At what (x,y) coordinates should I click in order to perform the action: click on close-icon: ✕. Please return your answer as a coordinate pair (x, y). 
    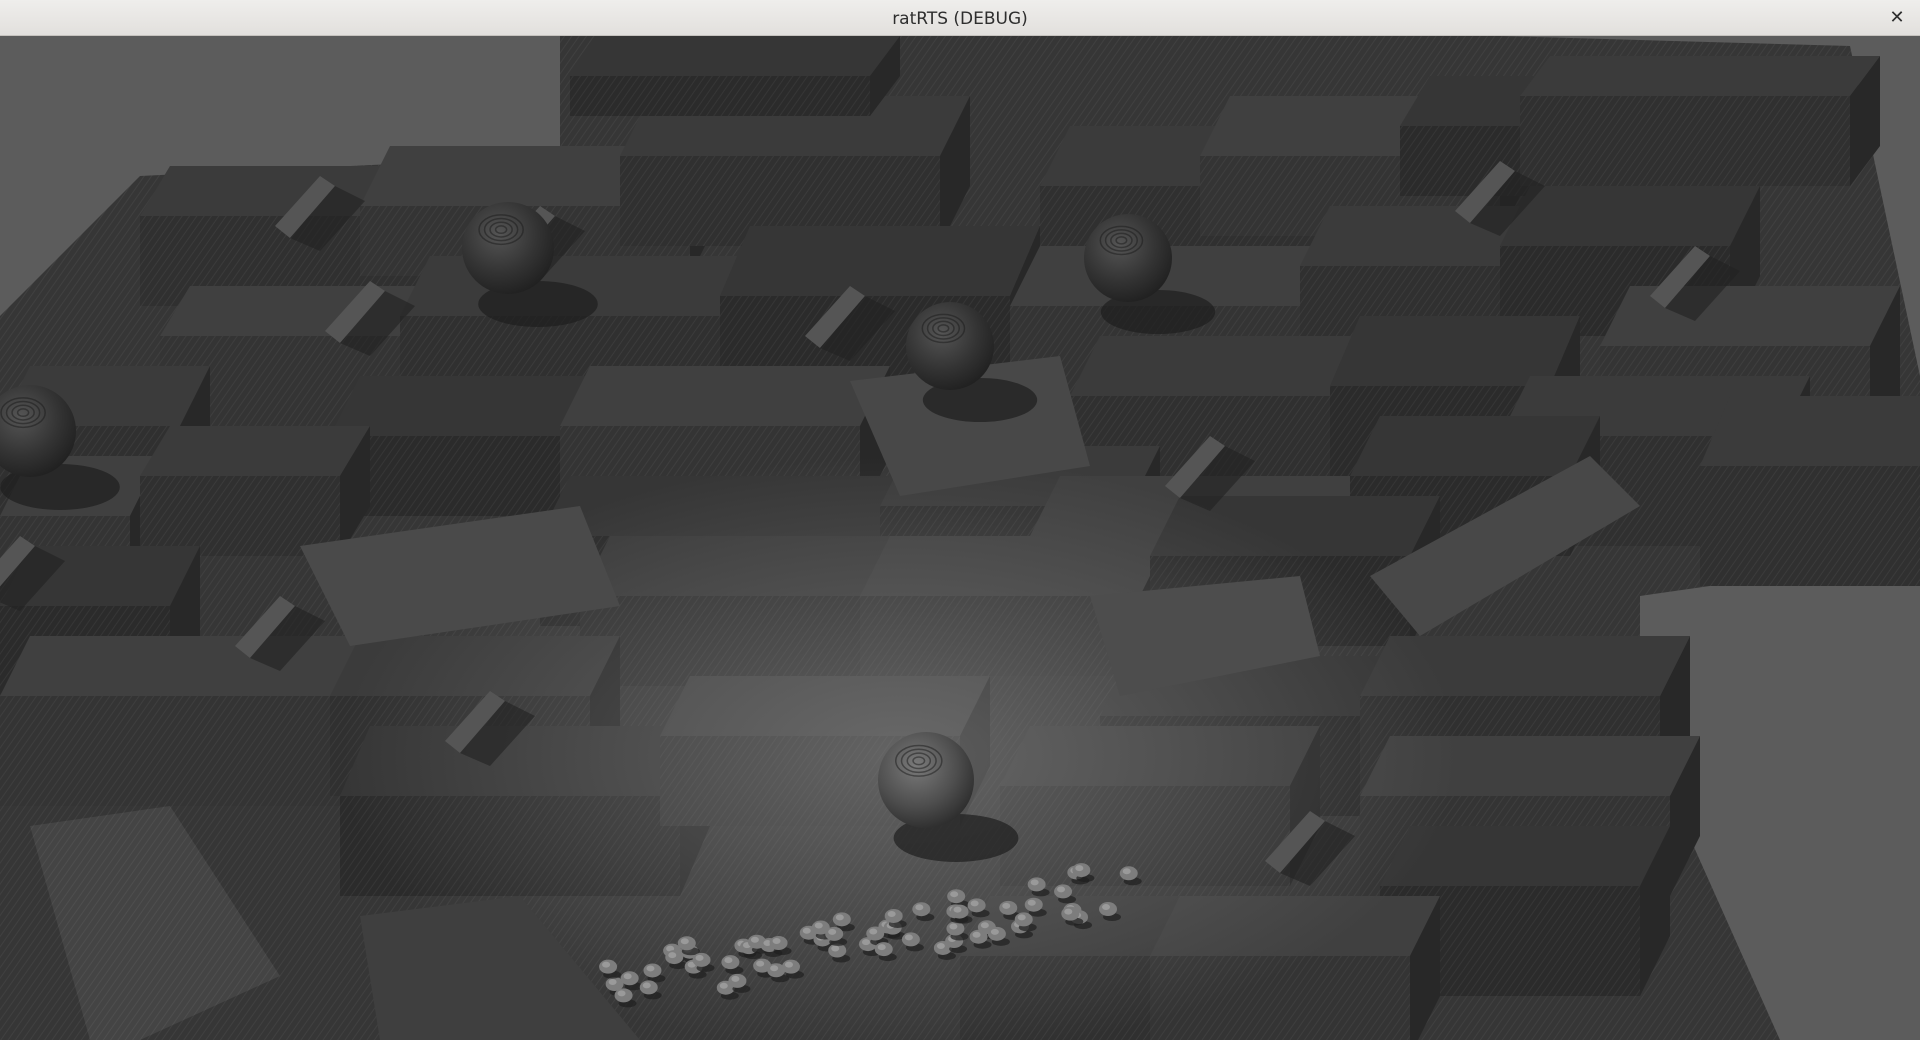
    Looking at the image, I should click on (1897, 18).